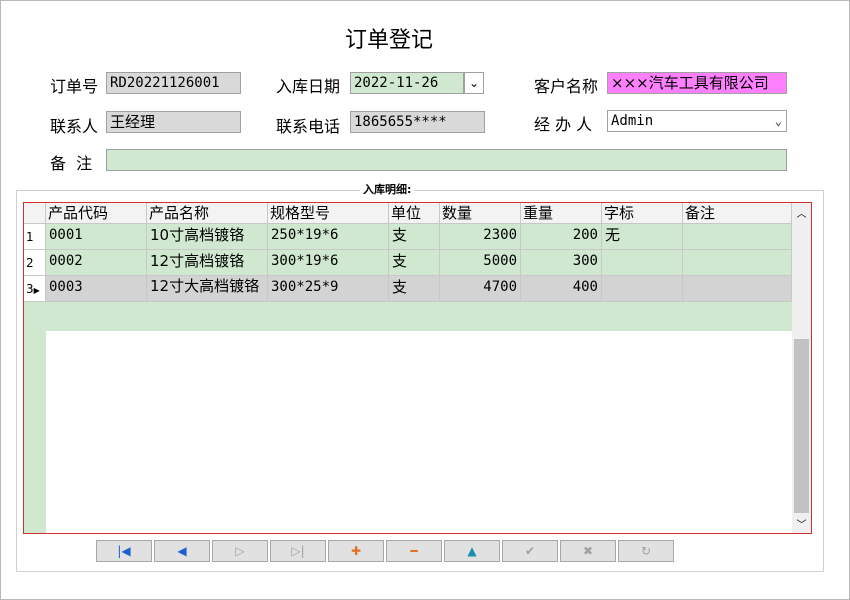 This screenshot has width=850, height=600. I want to click on cell-code: 0001, so click(96, 237).